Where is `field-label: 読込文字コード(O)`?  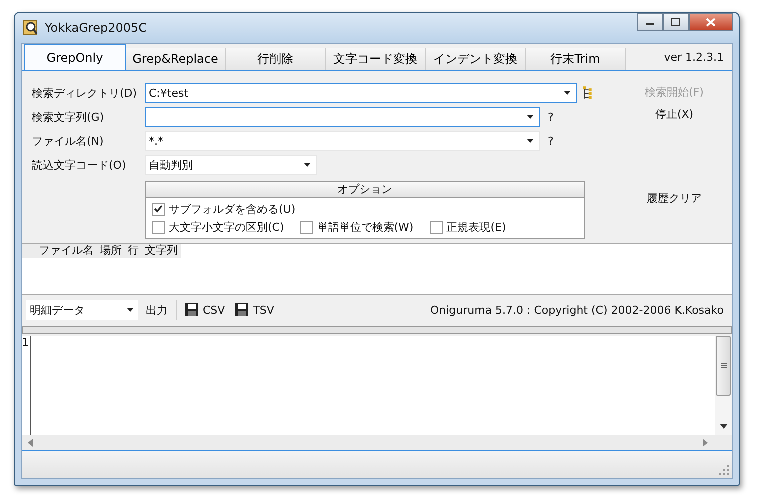 field-label: 読込文字コード(O) is located at coordinates (80, 165).